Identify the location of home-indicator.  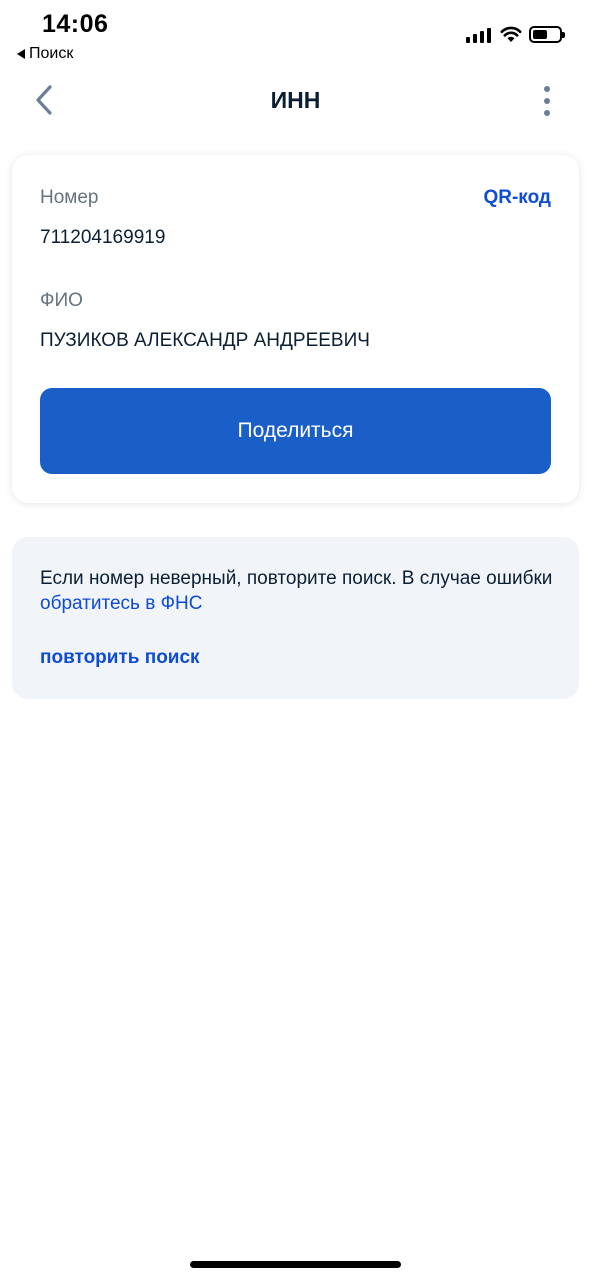
(295, 1264).